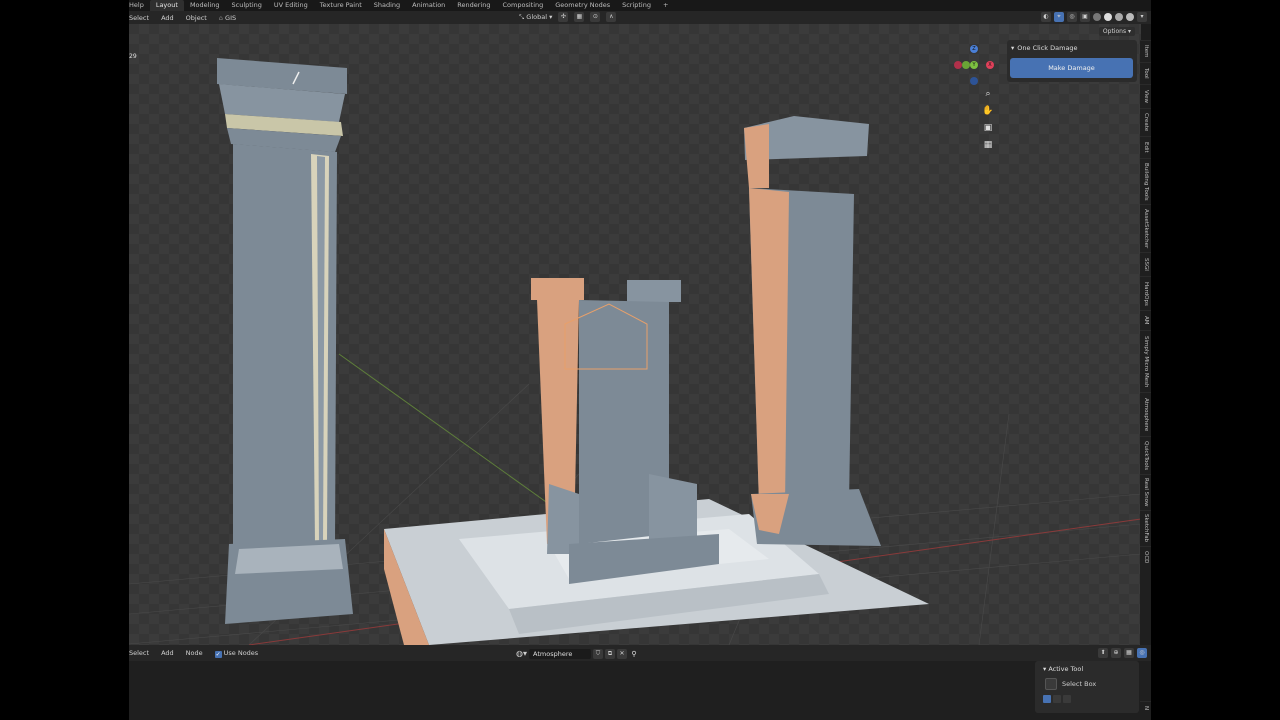 The image size is (1280, 720). I want to click on workspace-tab-geometry-nodes: Geometry Nodes, so click(582, 5).